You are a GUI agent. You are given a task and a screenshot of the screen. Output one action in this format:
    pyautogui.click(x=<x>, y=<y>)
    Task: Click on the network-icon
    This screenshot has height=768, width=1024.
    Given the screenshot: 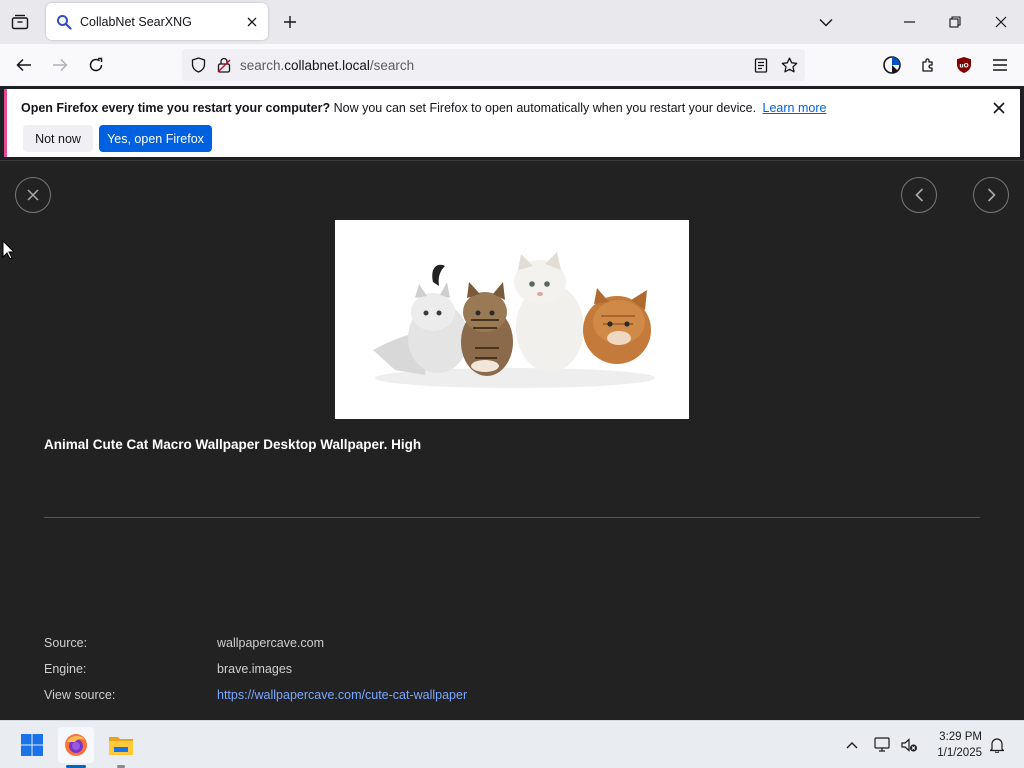 What is the action you would take?
    pyautogui.click(x=883, y=745)
    